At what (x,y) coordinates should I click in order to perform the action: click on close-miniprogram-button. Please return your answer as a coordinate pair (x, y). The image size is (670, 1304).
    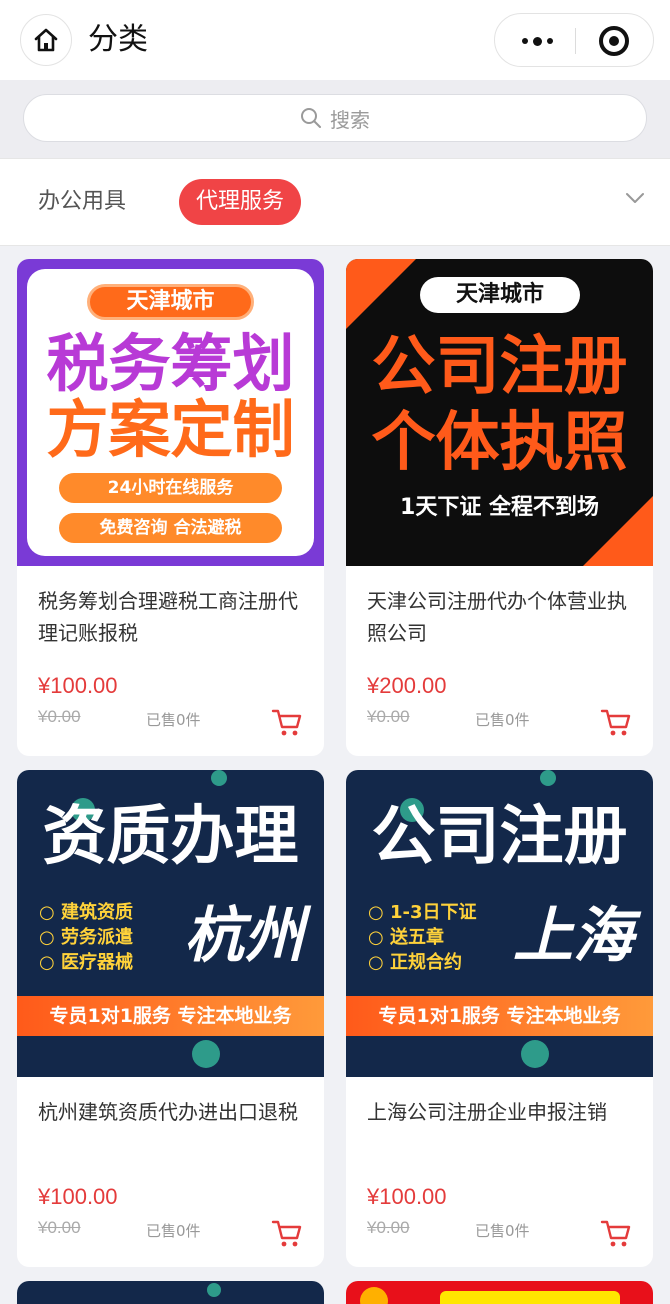
    Looking at the image, I should click on (614, 41).